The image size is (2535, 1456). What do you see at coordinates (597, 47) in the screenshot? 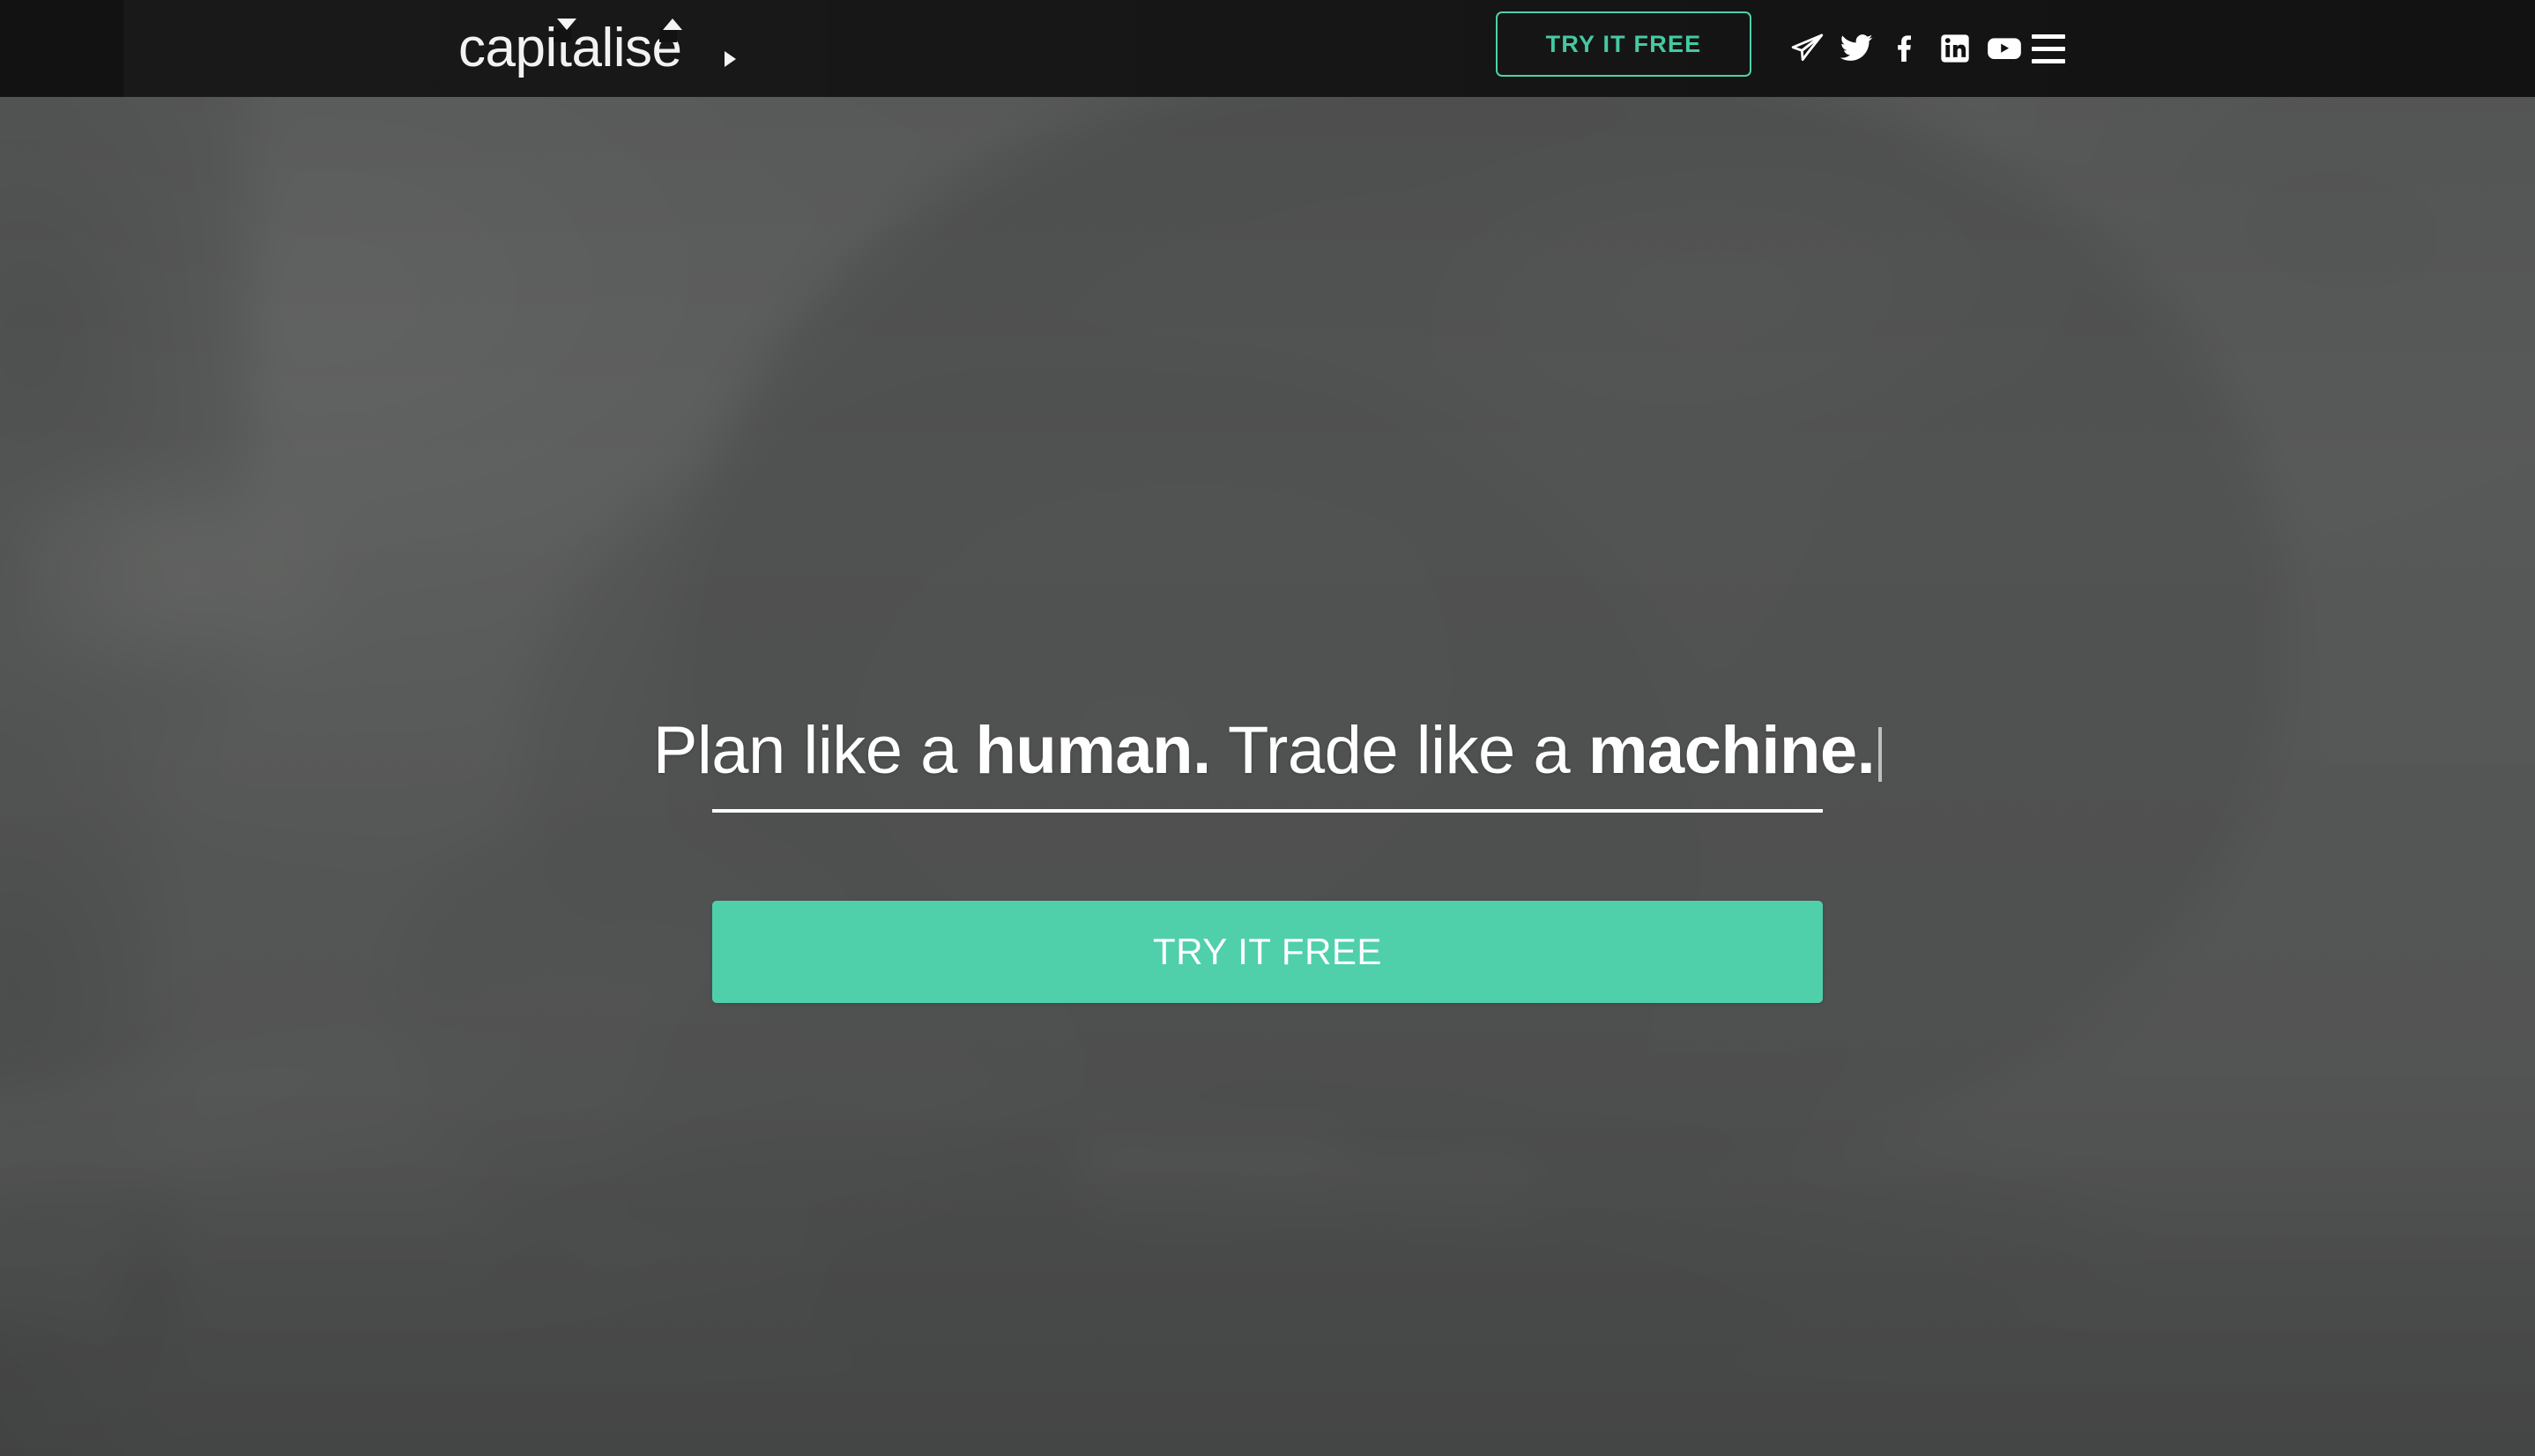
I see `logo-wordmark: capitalise` at bounding box center [597, 47].